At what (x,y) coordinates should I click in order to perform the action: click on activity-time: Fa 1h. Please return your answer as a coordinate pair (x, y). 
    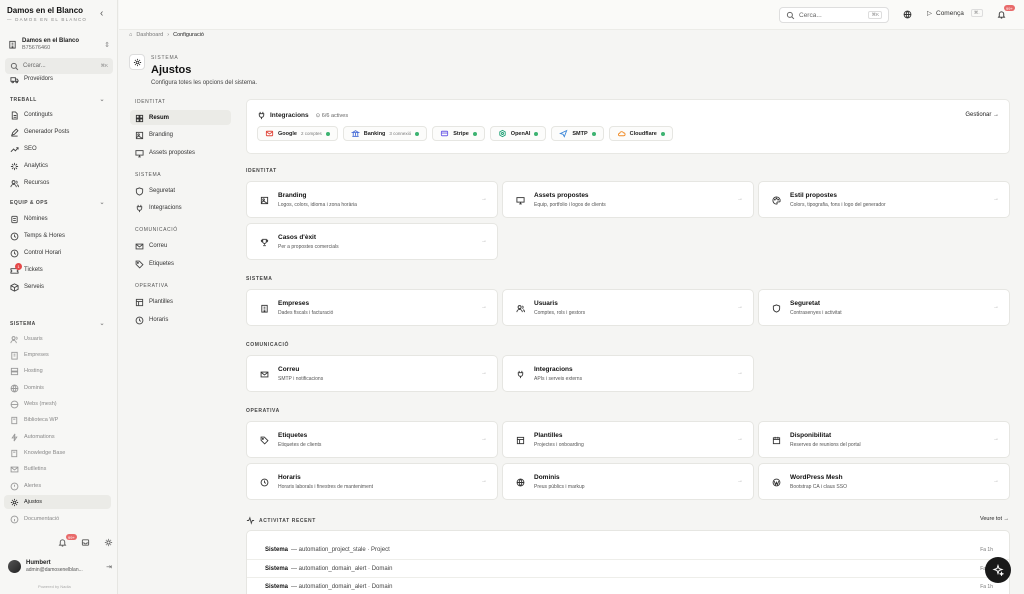
    Looking at the image, I should click on (986, 586).